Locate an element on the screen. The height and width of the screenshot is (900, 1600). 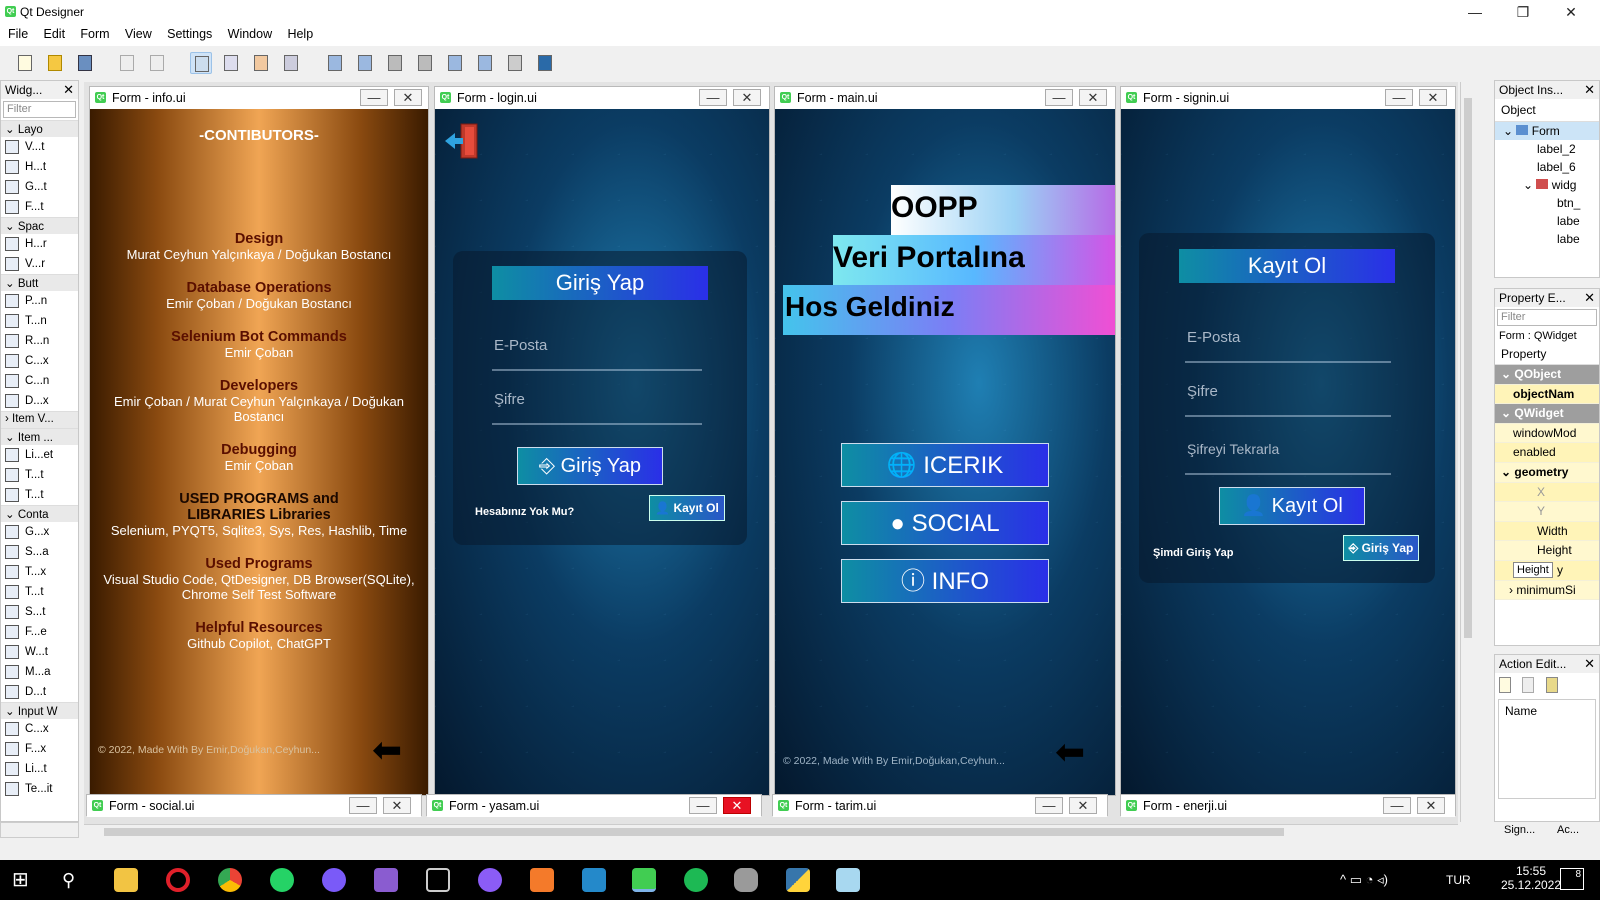
layout-grid-icon is located at coordinates (455, 63).